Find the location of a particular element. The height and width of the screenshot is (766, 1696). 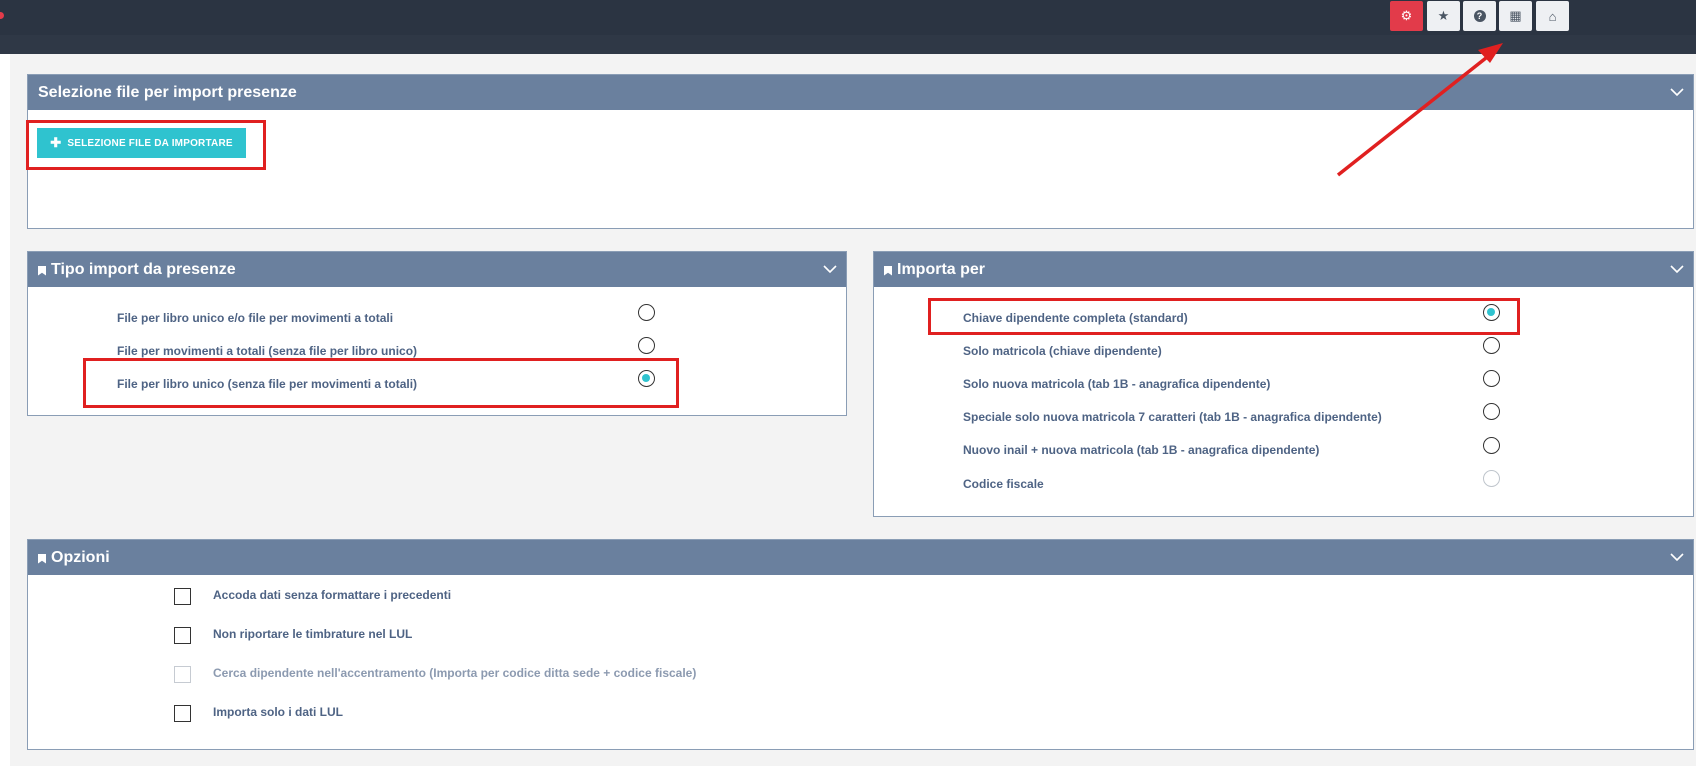

import-type-panel: Tipo import da presenze is located at coordinates (437, 333).